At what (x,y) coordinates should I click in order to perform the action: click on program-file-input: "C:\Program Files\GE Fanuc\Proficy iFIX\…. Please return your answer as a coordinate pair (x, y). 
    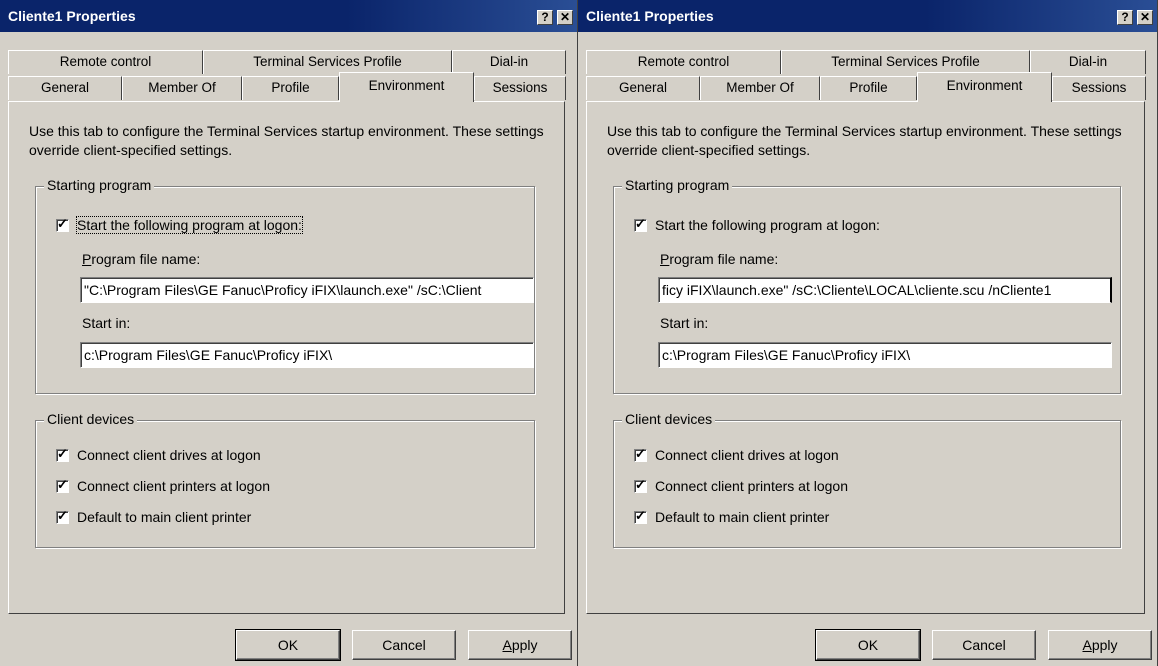
    Looking at the image, I should click on (307, 290).